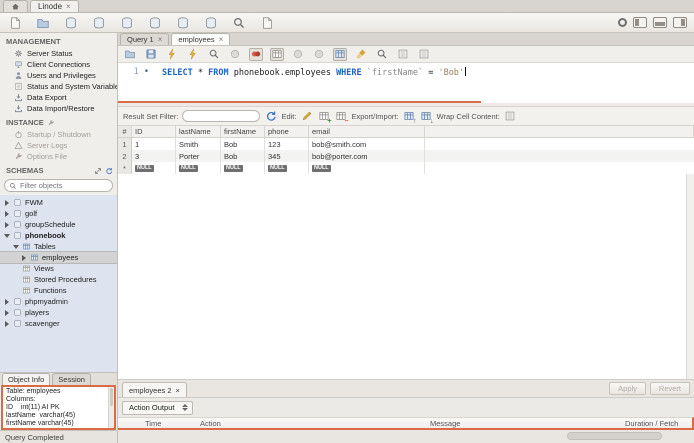 The image size is (694, 443). What do you see at coordinates (14, 22) in the screenshot?
I see `new-query-tab-icon` at bounding box center [14, 22].